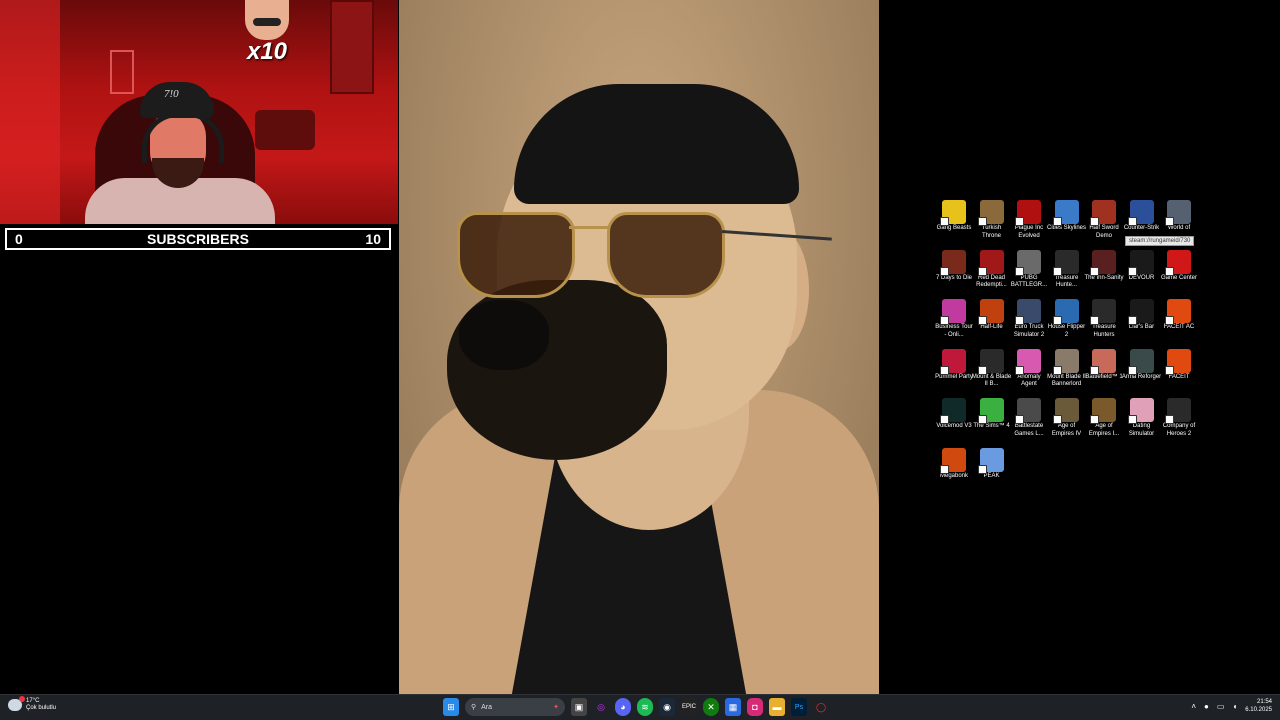 This screenshot has width=1280, height=720. I want to click on badge-face, so click(267, 20).